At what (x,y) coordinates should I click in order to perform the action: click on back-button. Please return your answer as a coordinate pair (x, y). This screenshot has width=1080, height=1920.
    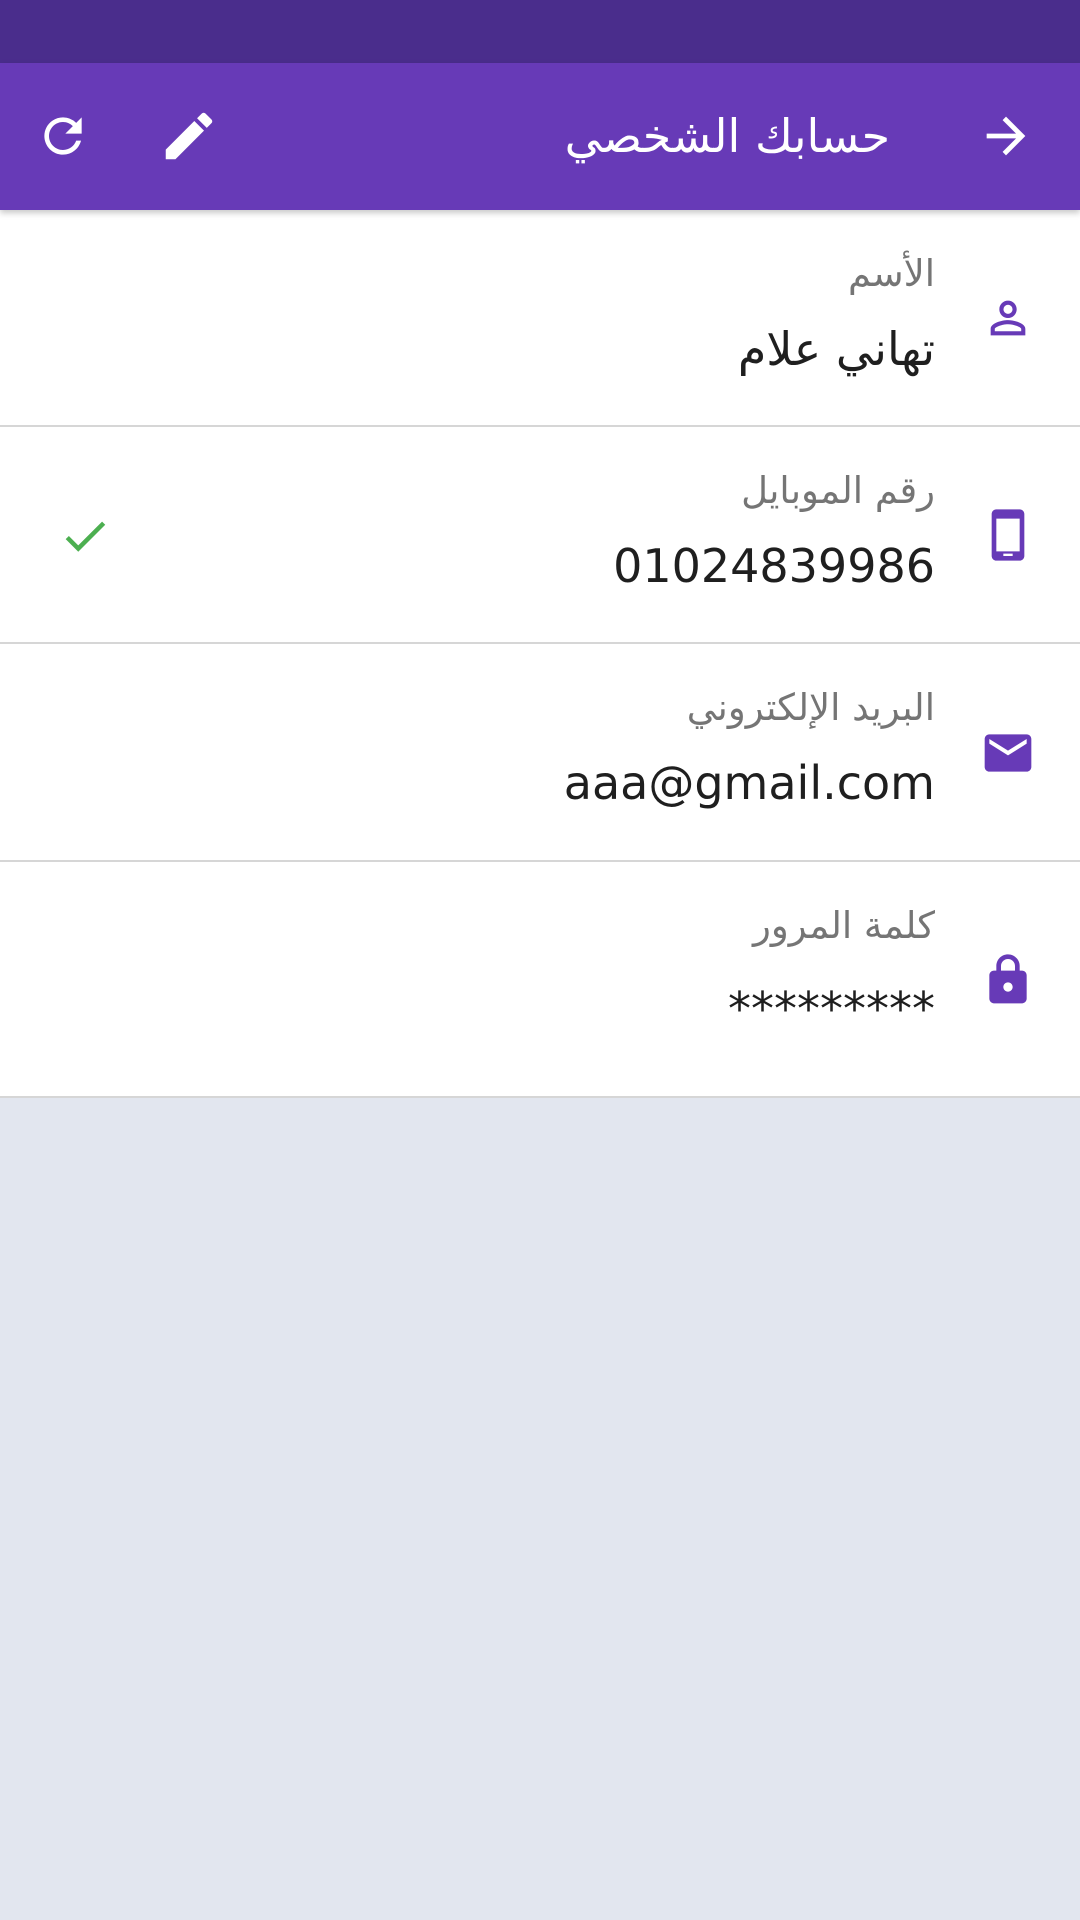
    Looking at the image, I should click on (1006, 136).